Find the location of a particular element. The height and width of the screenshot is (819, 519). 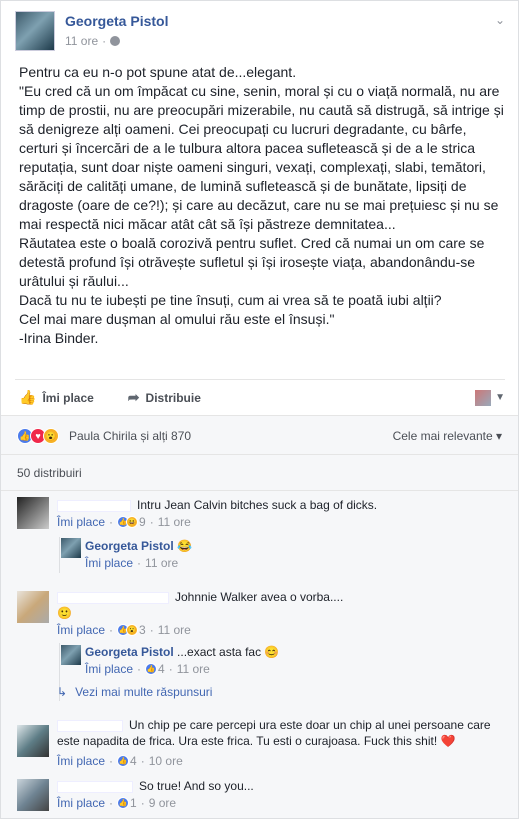

comment-meta: Îmi place · 👍 4 · 10 ore is located at coordinates (120, 761).